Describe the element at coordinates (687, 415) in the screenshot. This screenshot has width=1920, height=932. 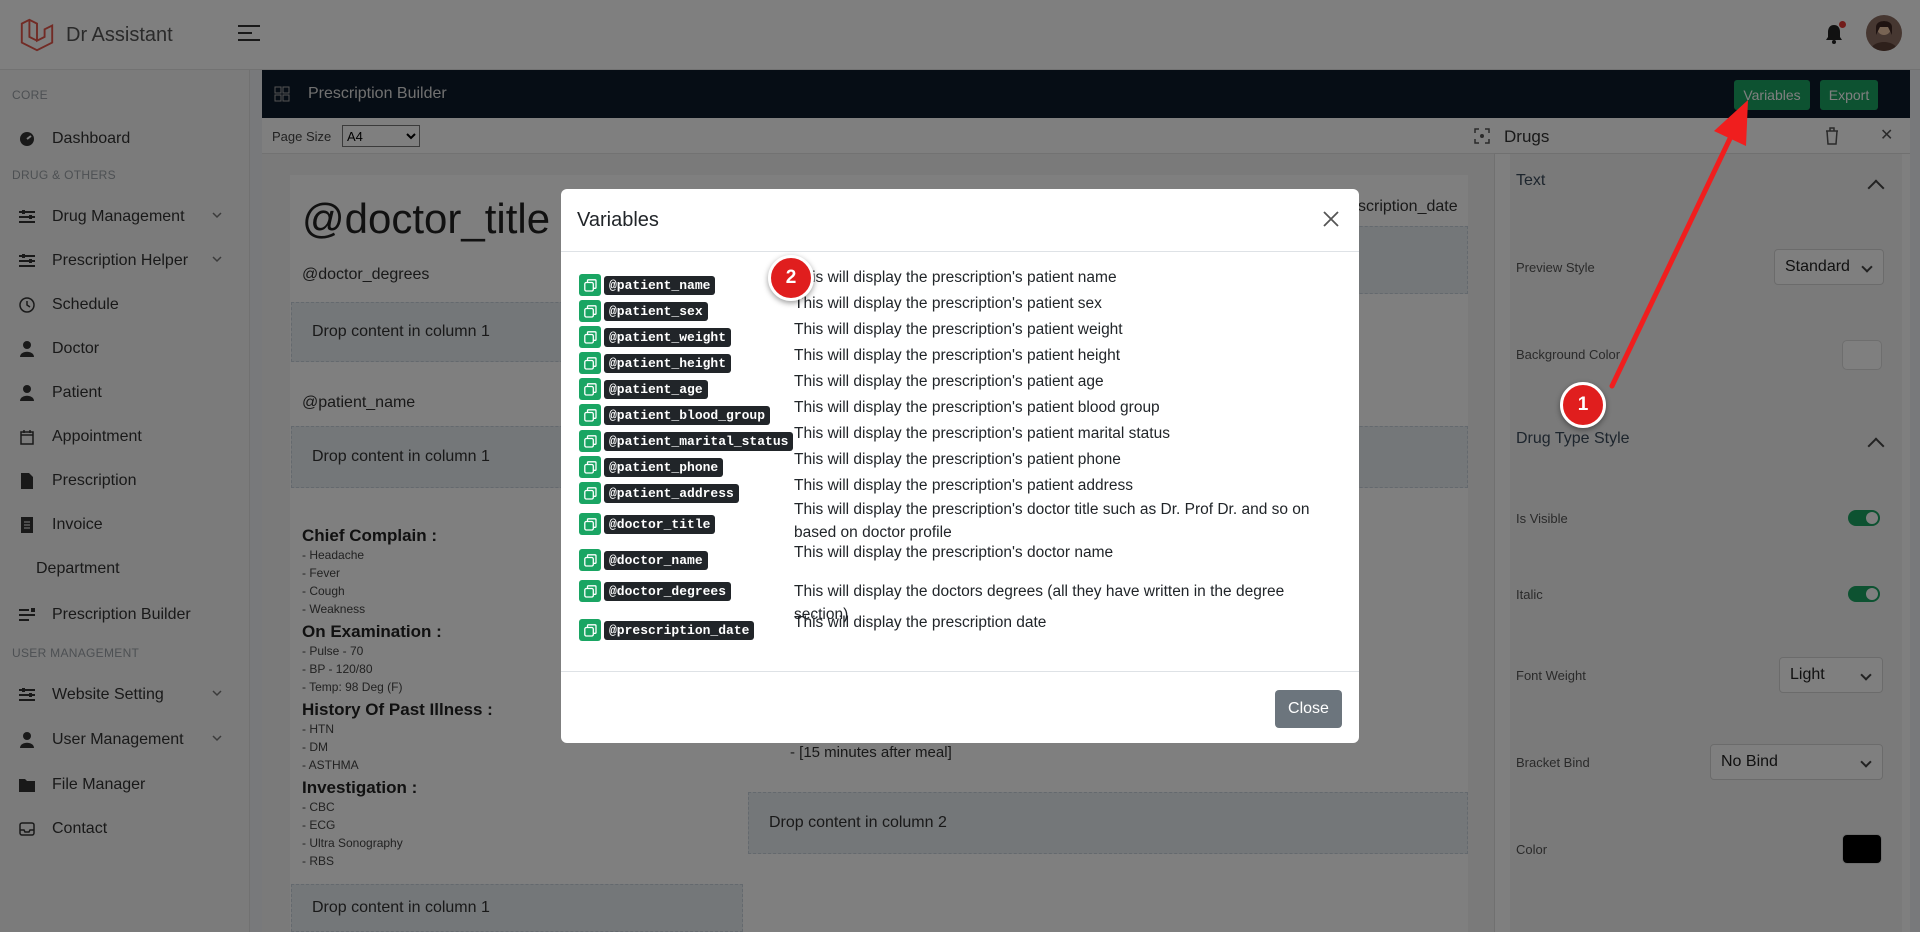
I see `variable-tag: @patient_blood_group` at that location.